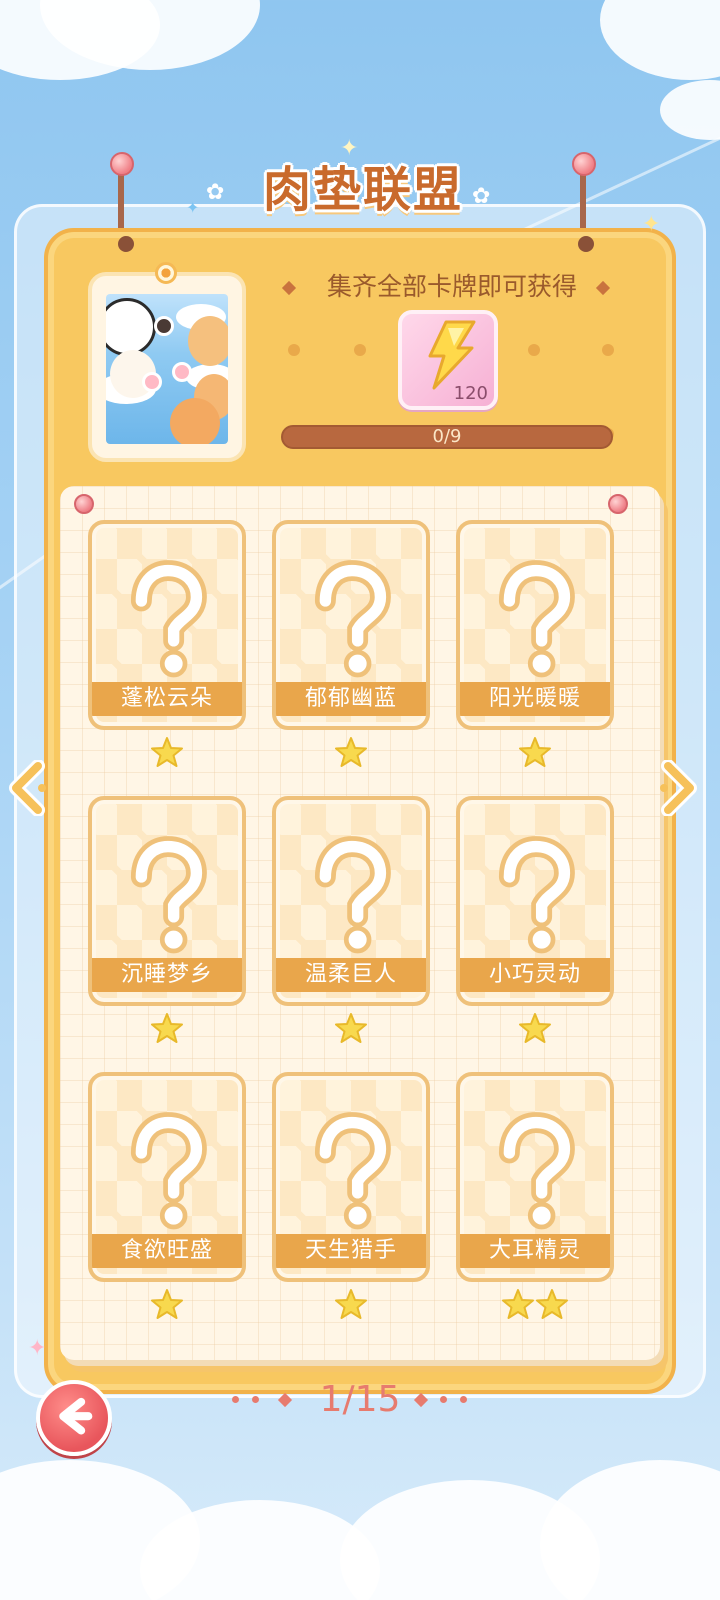 The image size is (720, 1600). I want to click on next-page-arrow-icon, so click(676, 788).